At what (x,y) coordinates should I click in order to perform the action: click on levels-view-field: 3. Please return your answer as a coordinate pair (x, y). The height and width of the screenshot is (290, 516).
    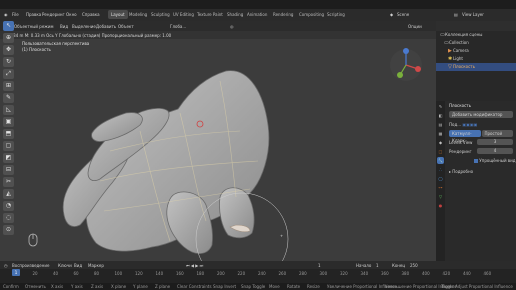
    Looking at the image, I should click on (495, 142).